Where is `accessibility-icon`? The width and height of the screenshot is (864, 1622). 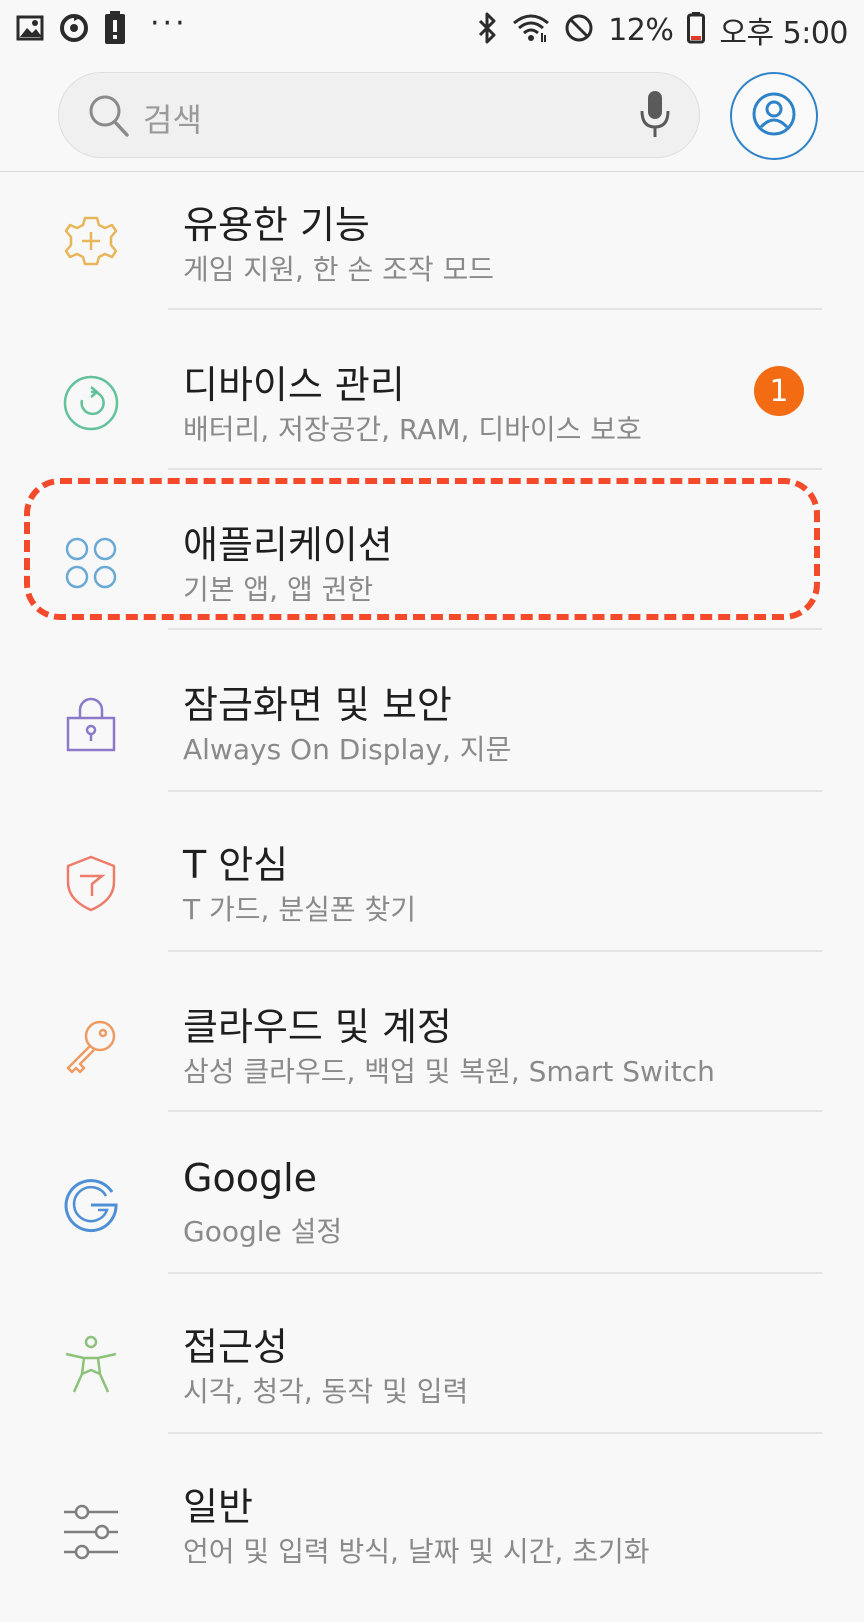
accessibility-icon is located at coordinates (91, 1365).